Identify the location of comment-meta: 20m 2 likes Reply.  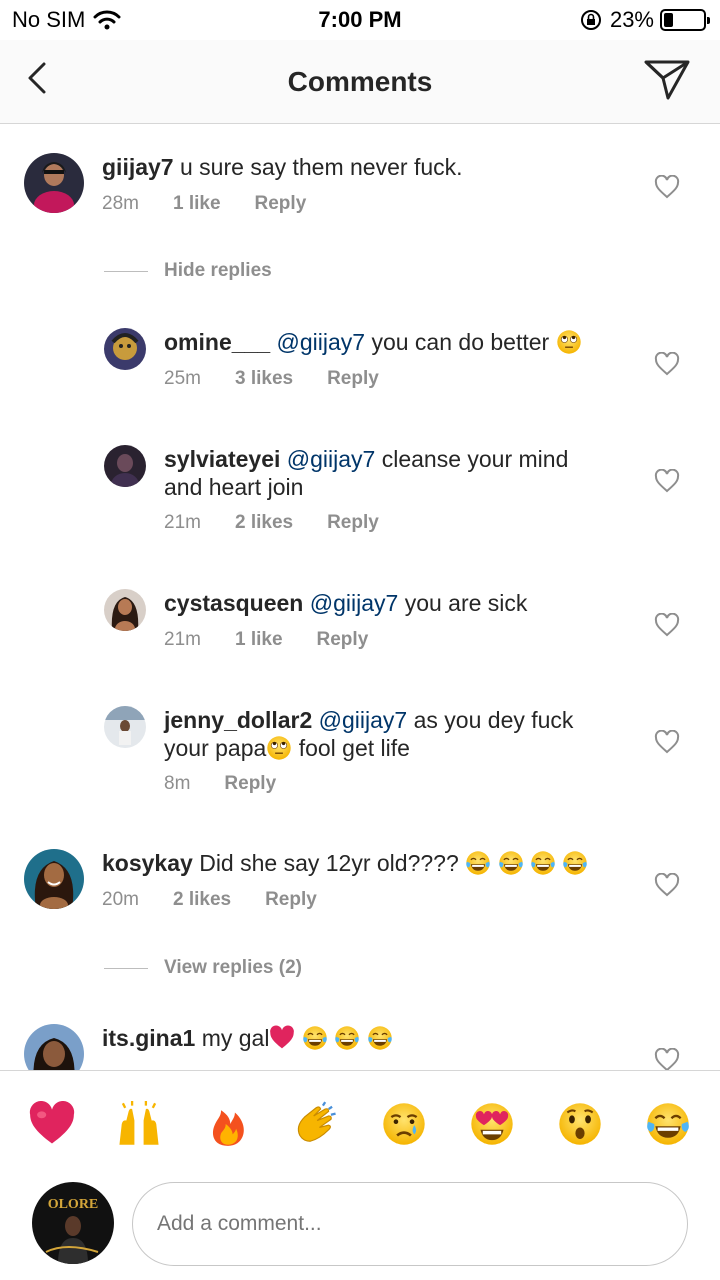
(226, 900).